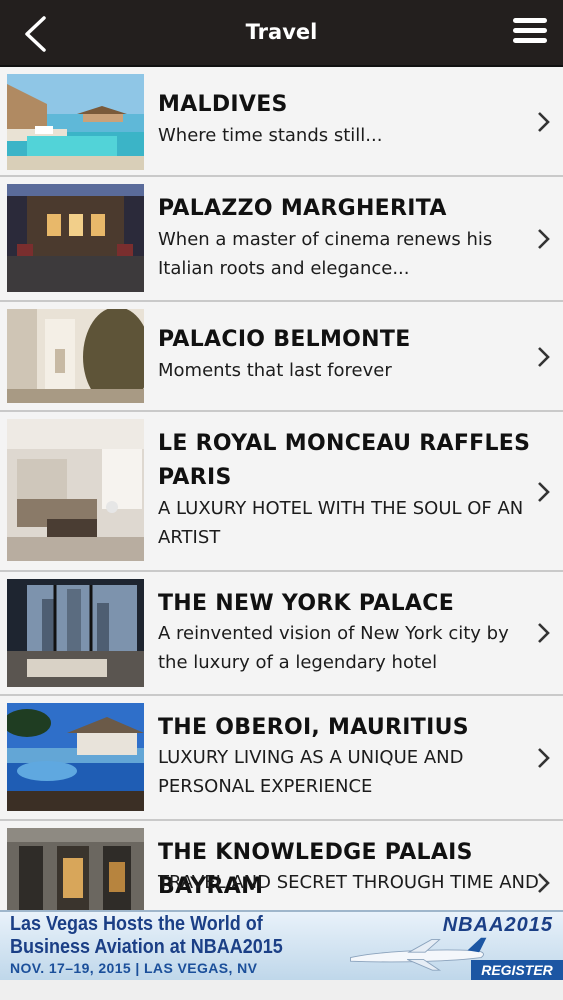  Describe the element at coordinates (75, 869) in the screenshot. I see `palais-bayram-thumbnail` at that location.